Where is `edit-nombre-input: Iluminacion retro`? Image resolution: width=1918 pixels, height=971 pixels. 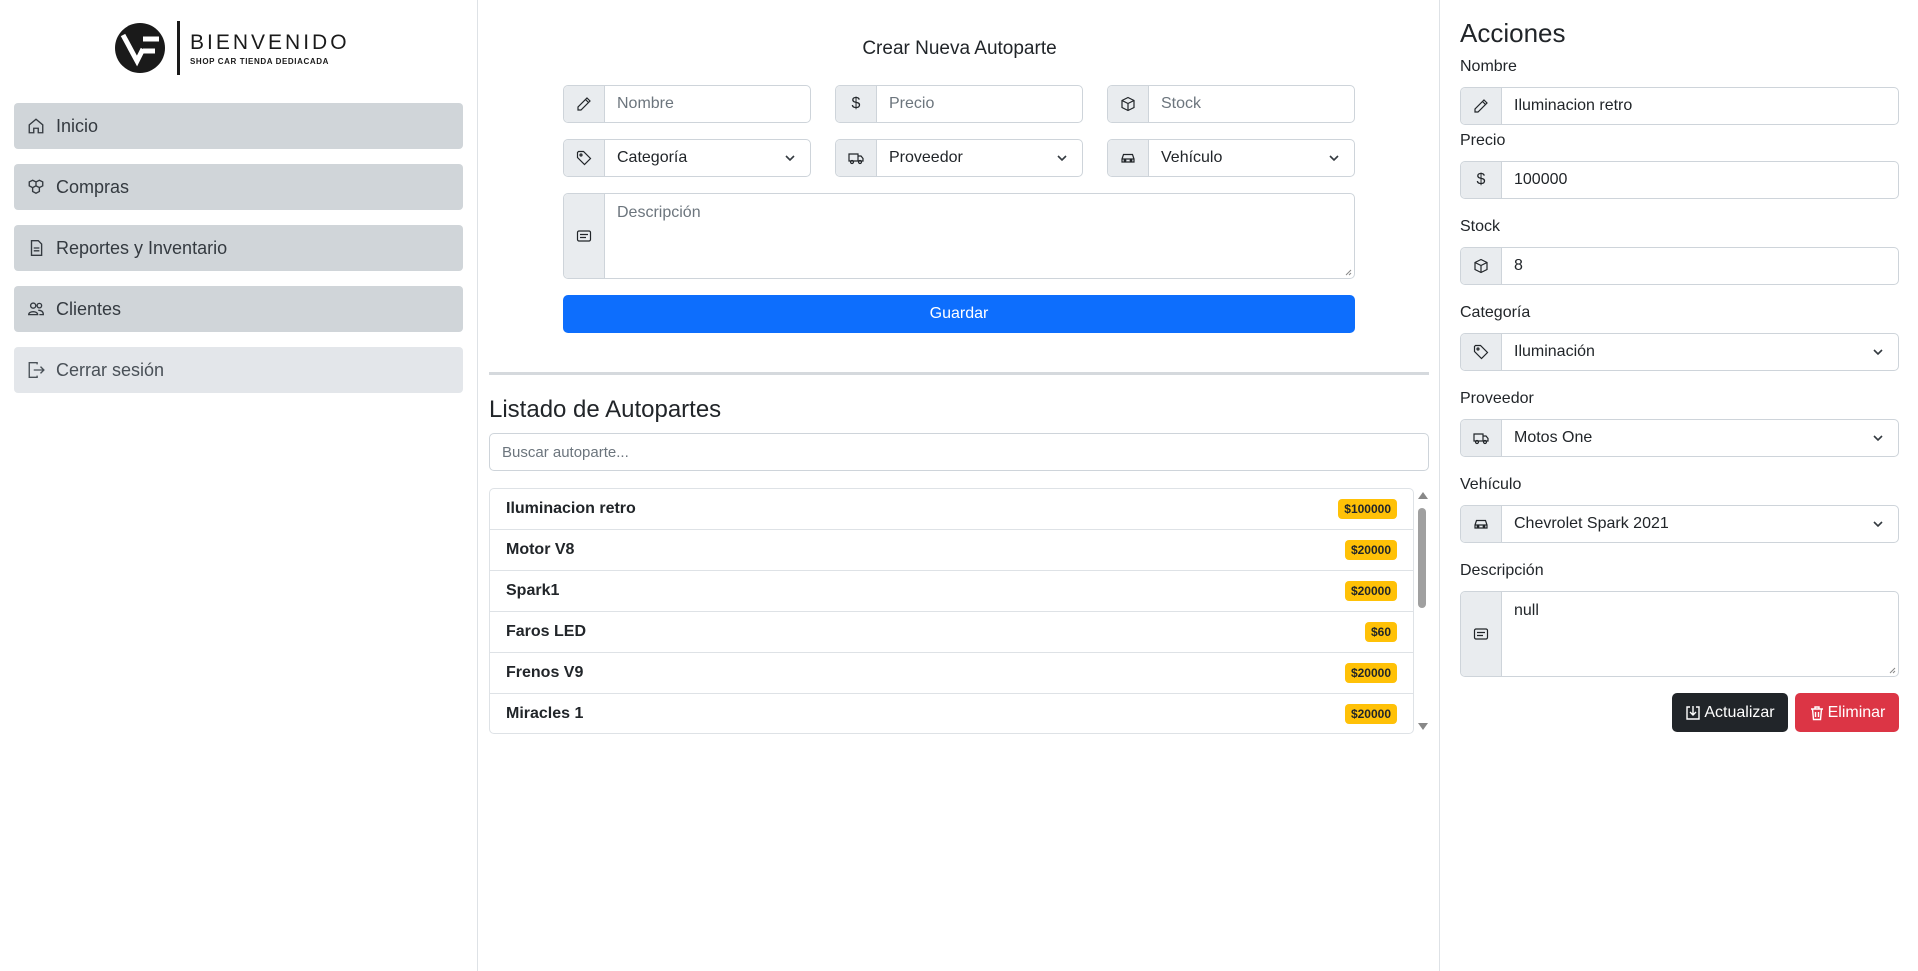 edit-nombre-input: Iluminacion retro is located at coordinates (1700, 106).